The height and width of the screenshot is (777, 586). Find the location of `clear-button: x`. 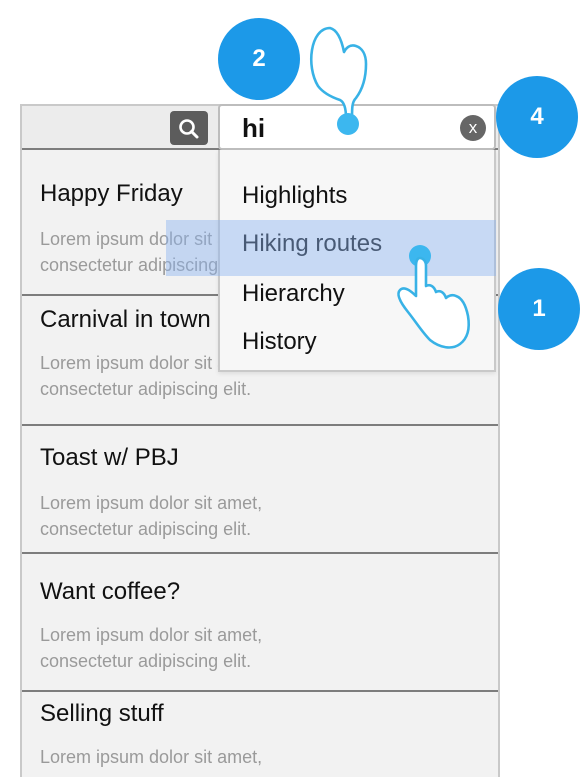

clear-button: x is located at coordinates (473, 128).